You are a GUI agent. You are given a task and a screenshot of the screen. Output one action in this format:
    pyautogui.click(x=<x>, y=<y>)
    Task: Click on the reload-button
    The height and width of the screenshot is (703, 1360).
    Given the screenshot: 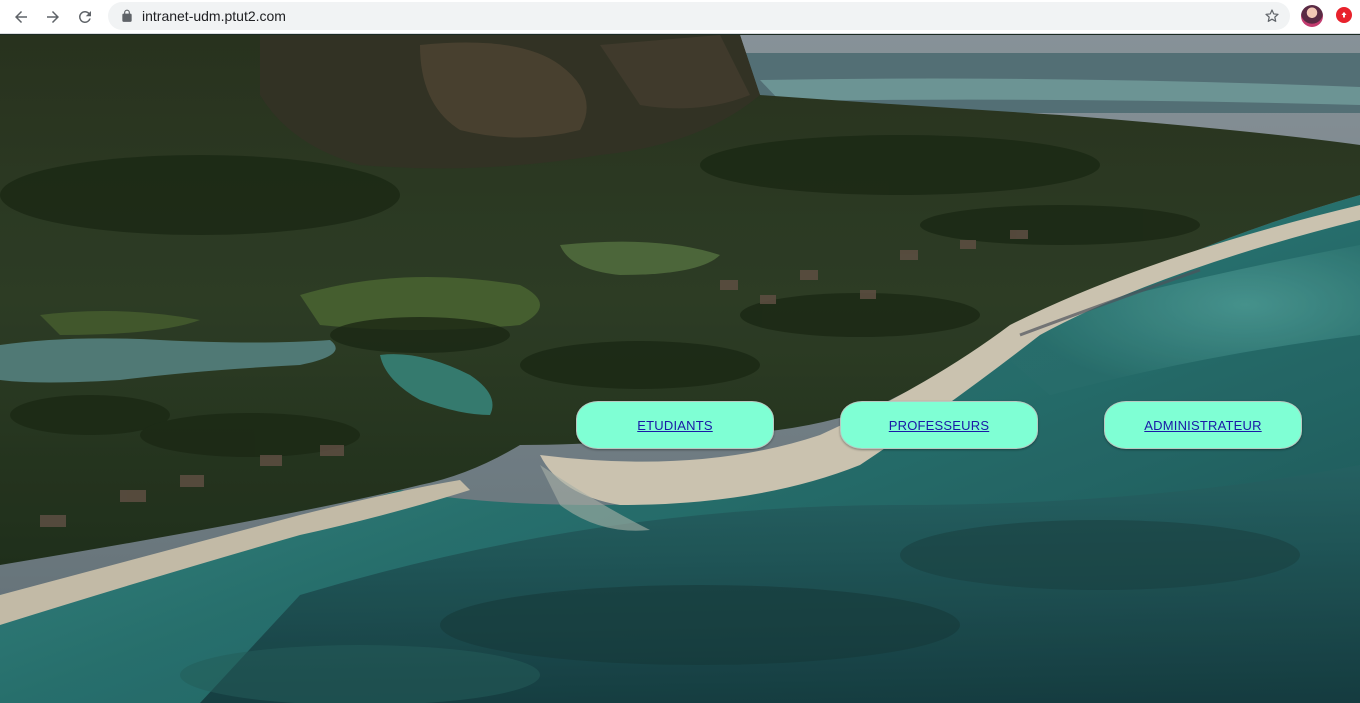 What is the action you would take?
    pyautogui.click(x=85, y=17)
    